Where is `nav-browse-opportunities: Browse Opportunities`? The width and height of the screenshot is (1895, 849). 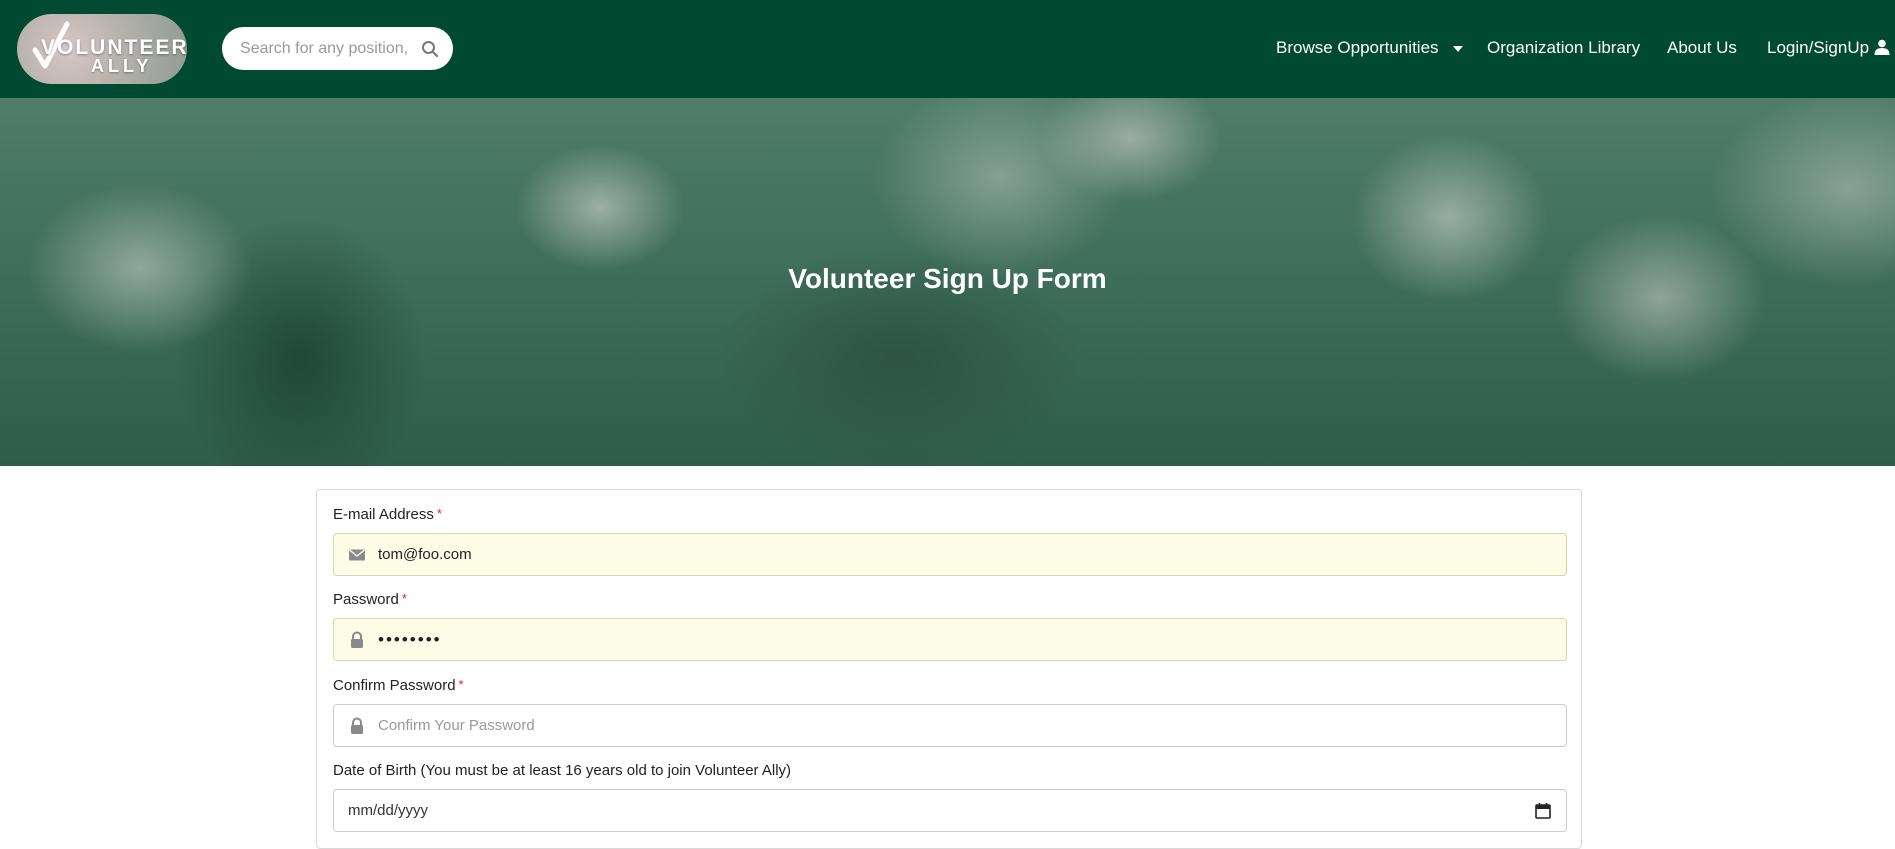 nav-browse-opportunities: Browse Opportunities is located at coordinates (1370, 48).